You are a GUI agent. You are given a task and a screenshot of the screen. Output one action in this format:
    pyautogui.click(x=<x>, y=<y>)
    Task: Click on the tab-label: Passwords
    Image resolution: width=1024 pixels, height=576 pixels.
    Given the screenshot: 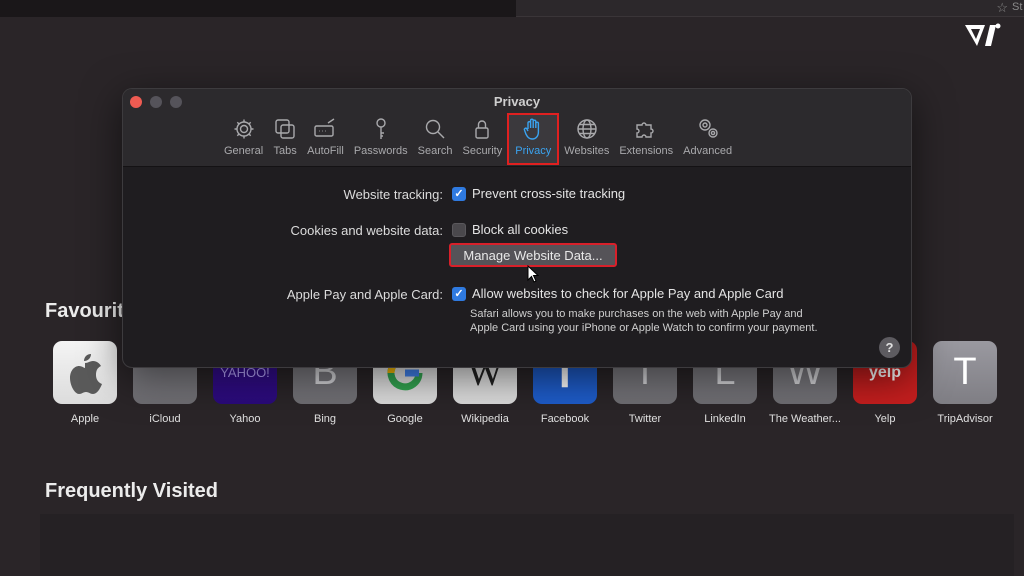 What is the action you would take?
    pyautogui.click(x=380, y=151)
    